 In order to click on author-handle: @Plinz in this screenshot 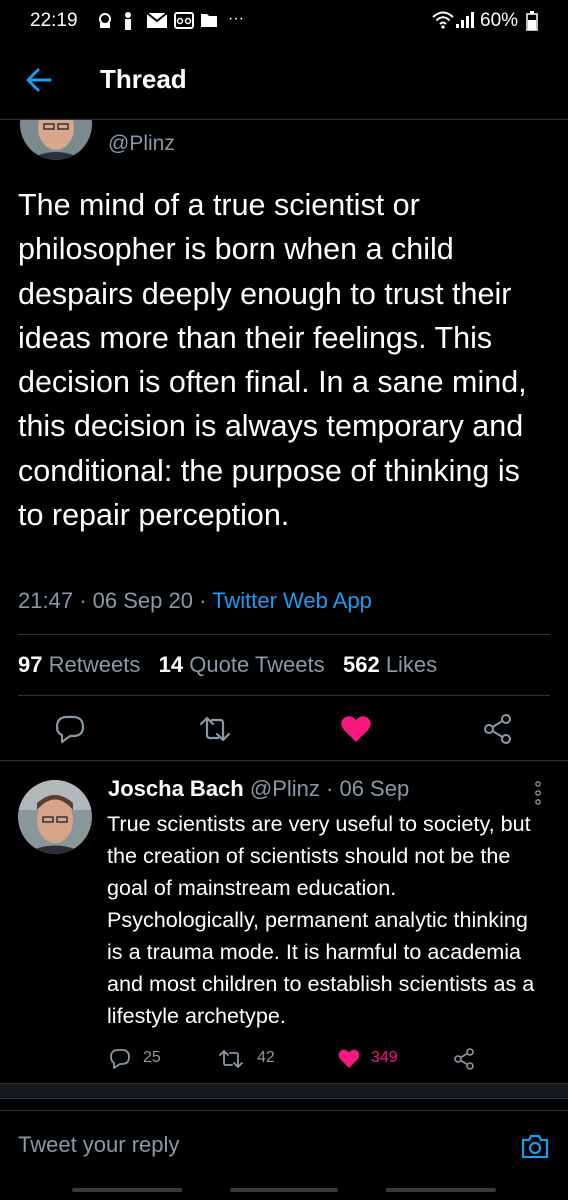, I will do `click(141, 144)`.